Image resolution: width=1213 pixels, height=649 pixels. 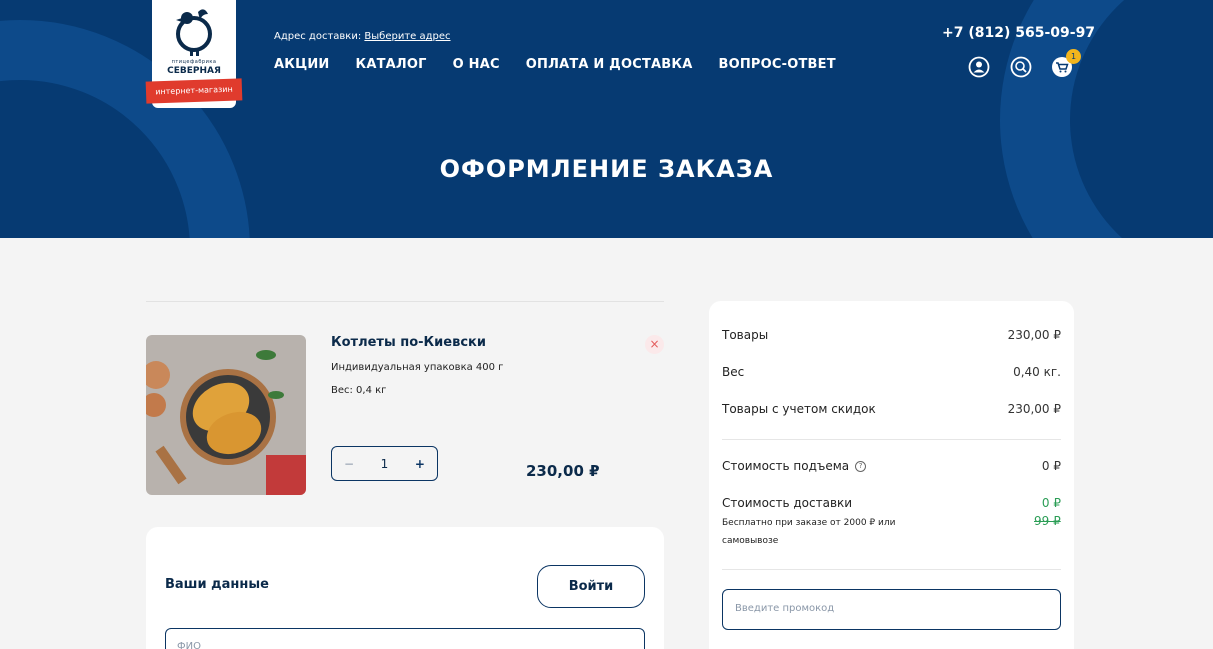 I want to click on summary-row-weight: Вес 0,40 кг., so click(x=891, y=372).